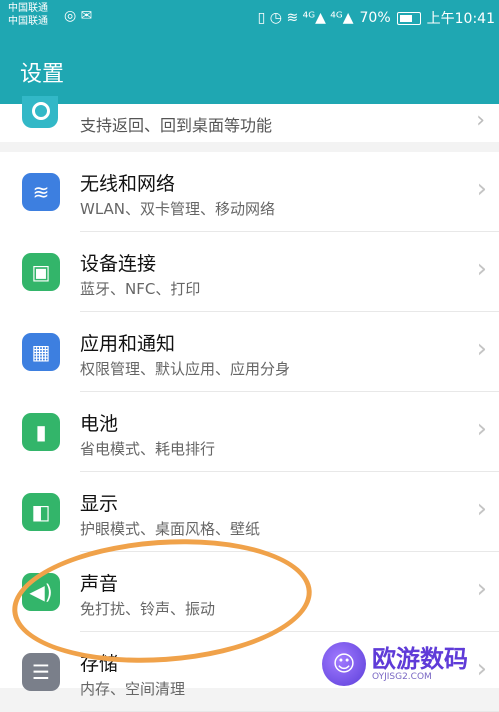  Describe the element at coordinates (178, 209) in the screenshot. I see `item-subtitle: WLAN、双卡管理、移动网络` at that location.